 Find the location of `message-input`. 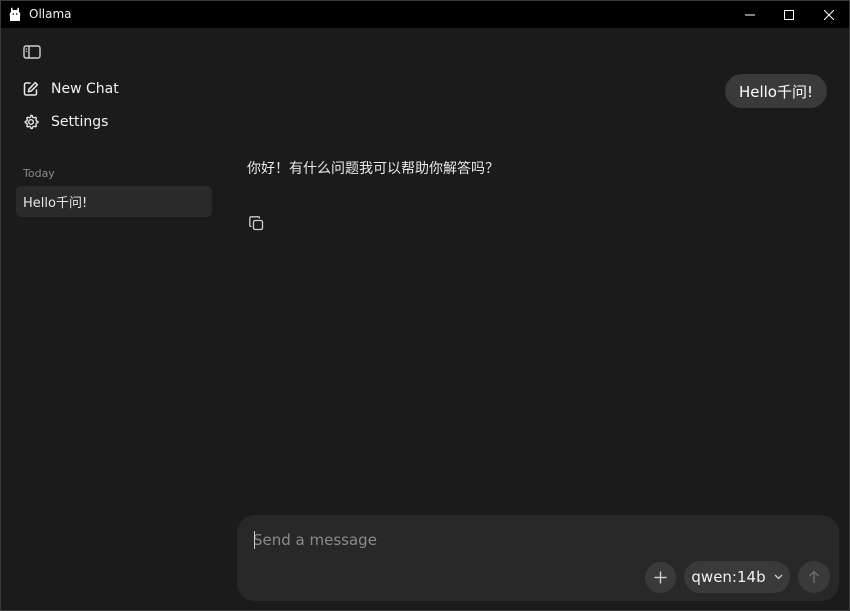

message-input is located at coordinates (533, 540).